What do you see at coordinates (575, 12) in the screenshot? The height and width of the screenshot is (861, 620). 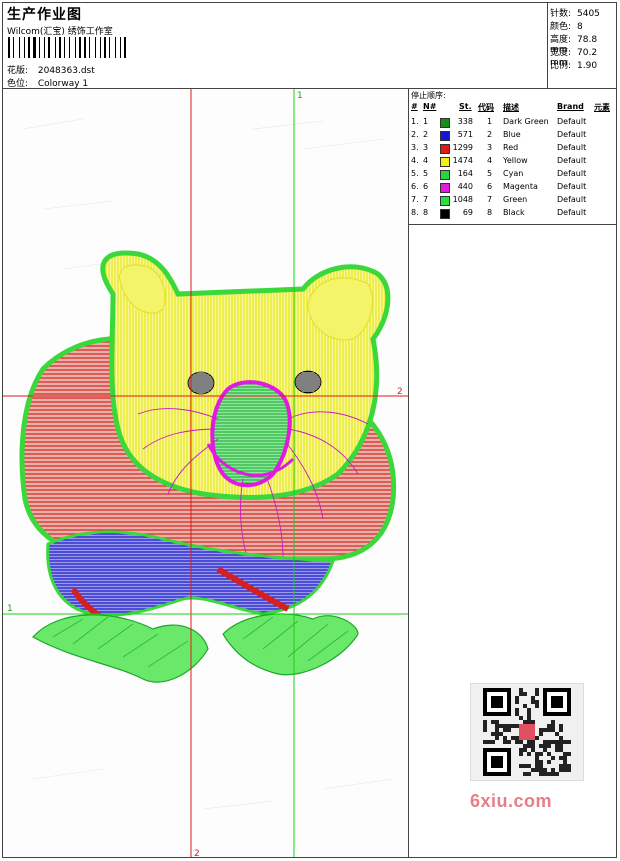 I see `stat-stitches: 针数: 5405` at bounding box center [575, 12].